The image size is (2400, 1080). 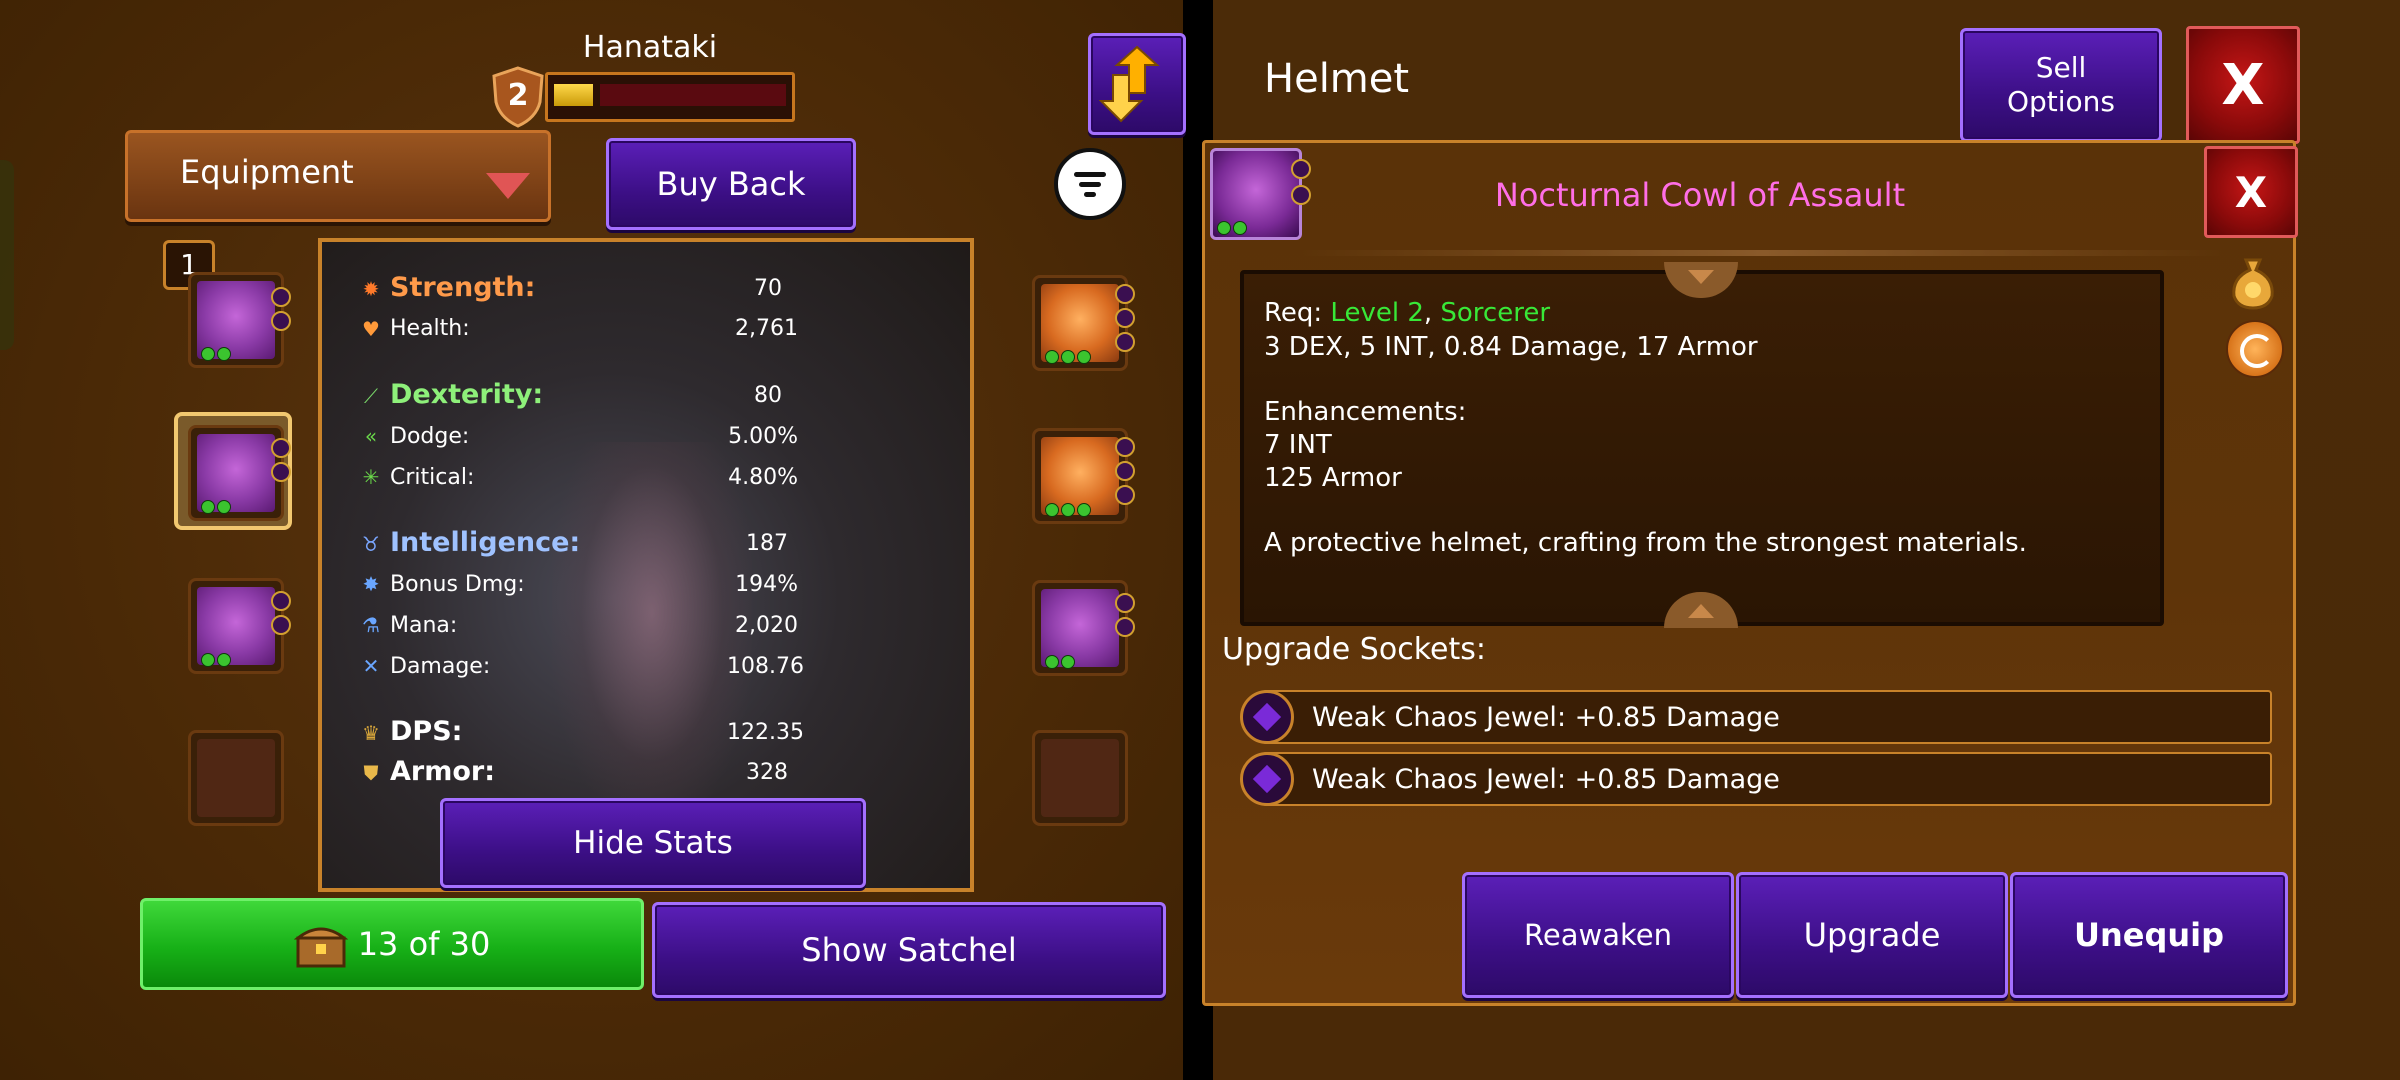 What do you see at coordinates (321, 944) in the screenshot?
I see `treasure-chest-icon` at bounding box center [321, 944].